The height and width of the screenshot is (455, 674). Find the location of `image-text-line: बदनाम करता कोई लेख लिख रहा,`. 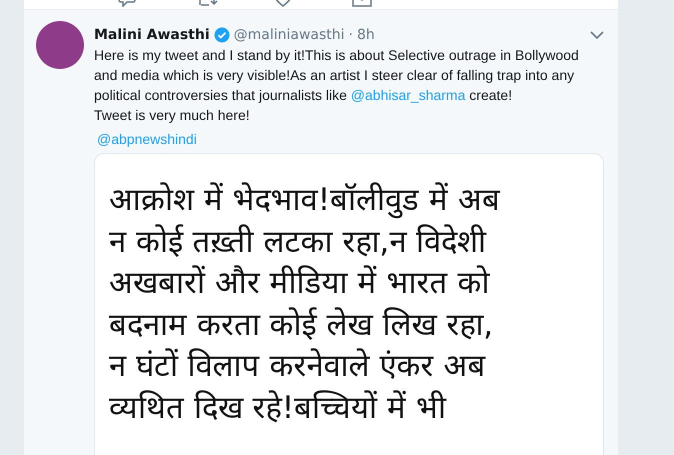

image-text-line: बदनाम करता कोई लेख लिख रहा, is located at coordinates (301, 325).